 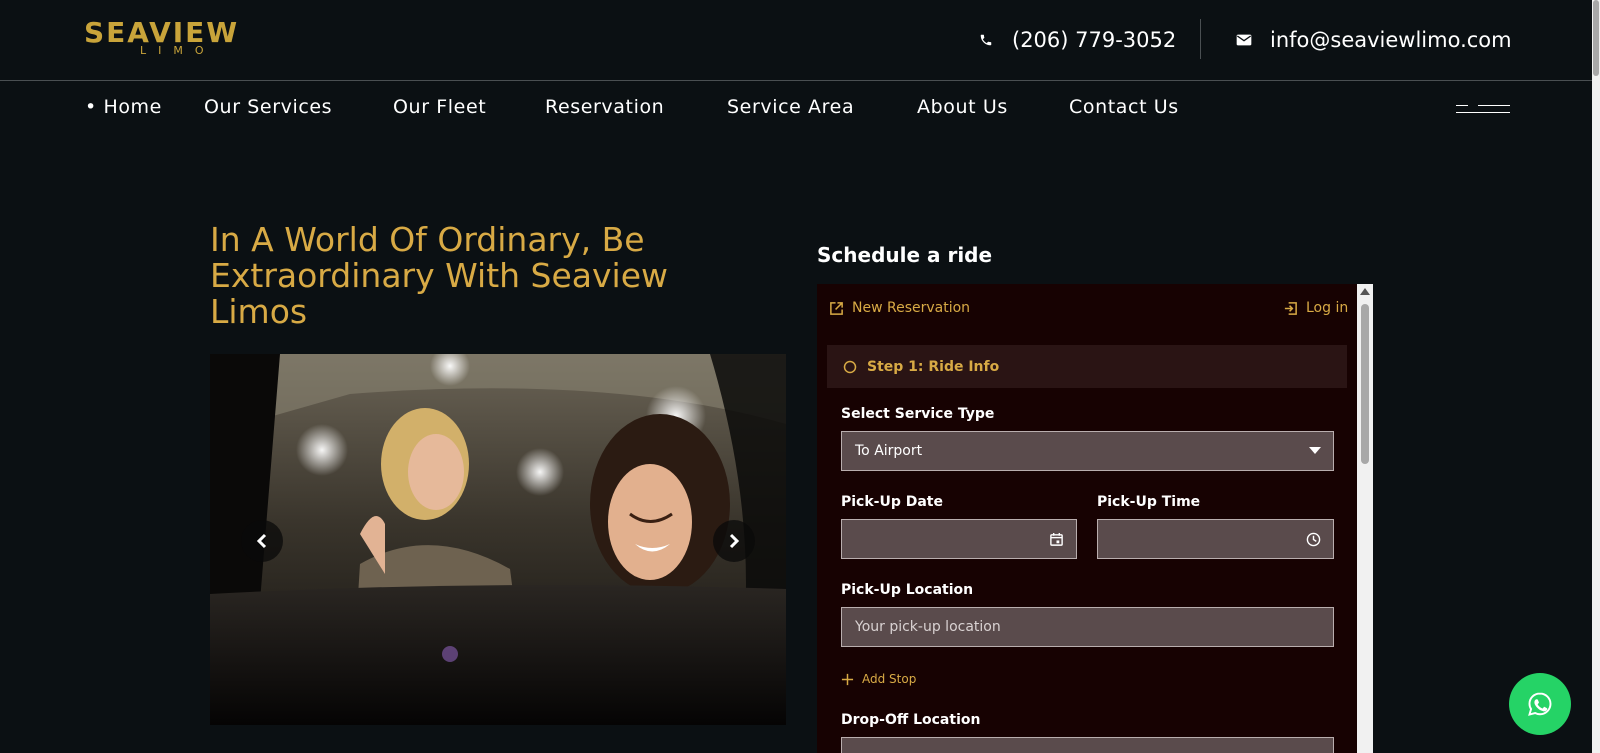 I want to click on step-header: Step 1: Ride Info, so click(x=1087, y=366).